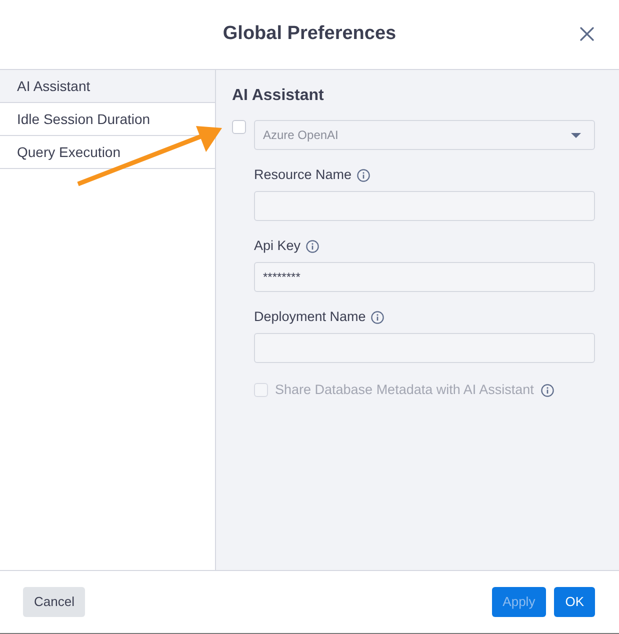 The image size is (619, 634). I want to click on close-button, so click(587, 34).